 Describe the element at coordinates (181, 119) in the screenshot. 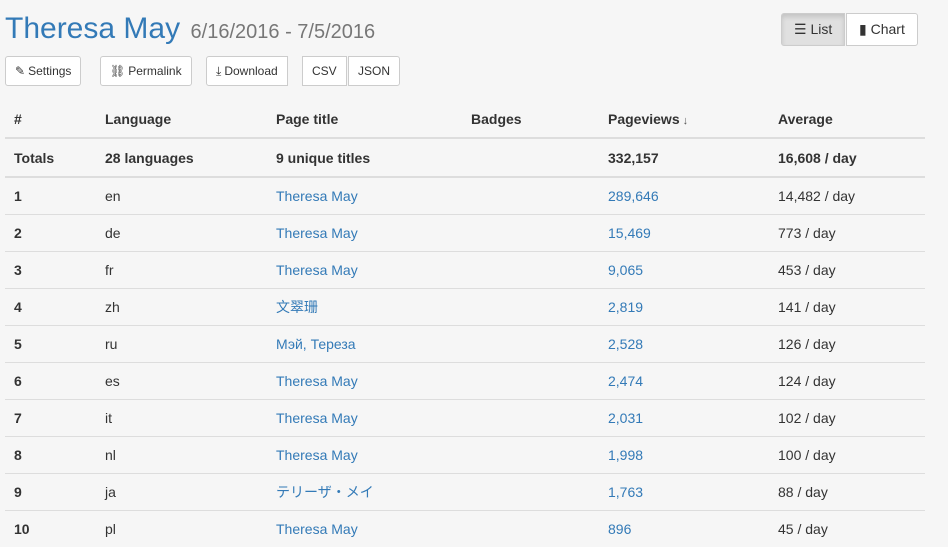

I see `col-language: Language` at that location.